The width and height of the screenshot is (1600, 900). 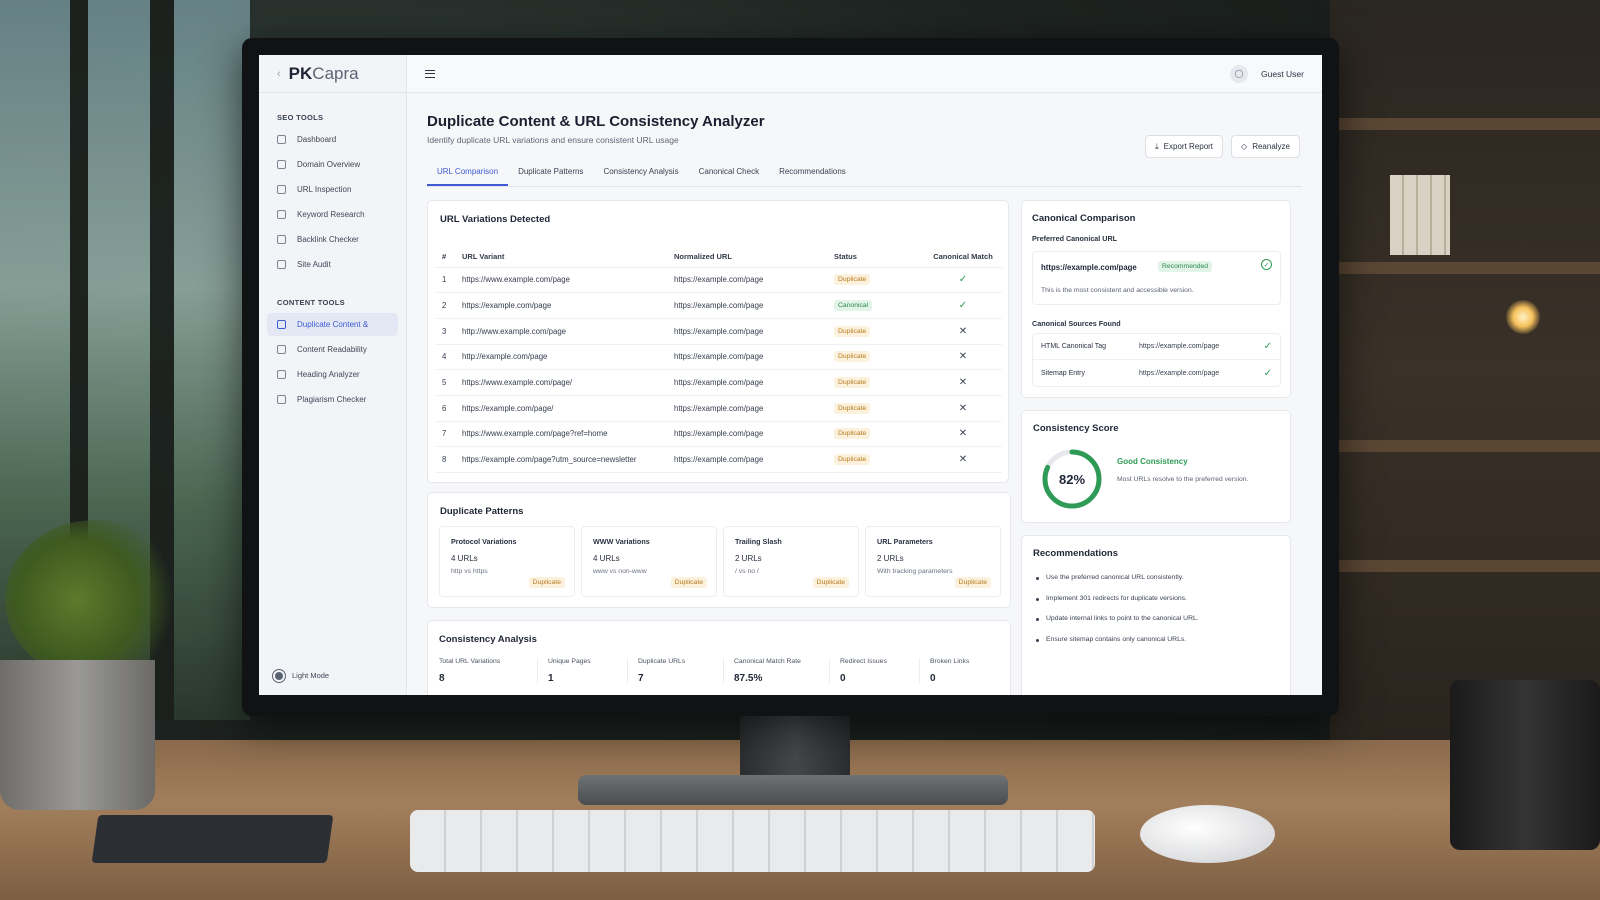 What do you see at coordinates (748, 558) in the screenshot?
I see `pattern-count: 2 URLs` at bounding box center [748, 558].